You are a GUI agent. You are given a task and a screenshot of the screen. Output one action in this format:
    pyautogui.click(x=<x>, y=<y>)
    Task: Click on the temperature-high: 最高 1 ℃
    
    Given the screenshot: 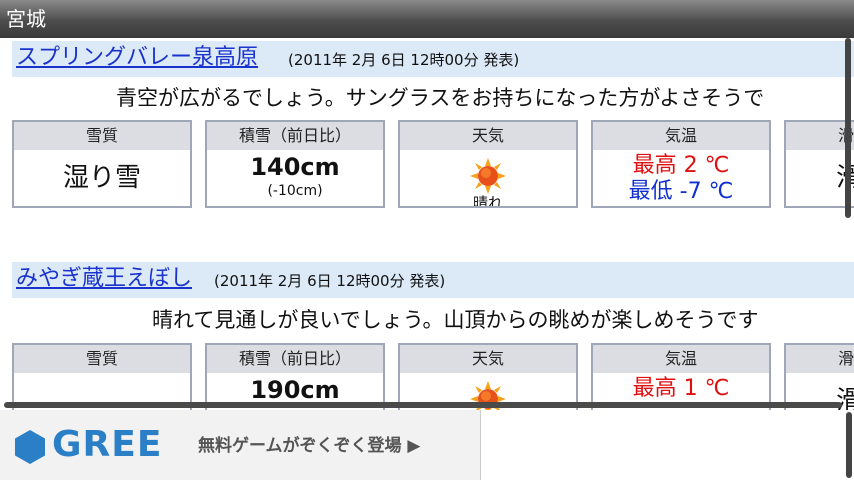 What is the action you would take?
    pyautogui.click(x=681, y=388)
    